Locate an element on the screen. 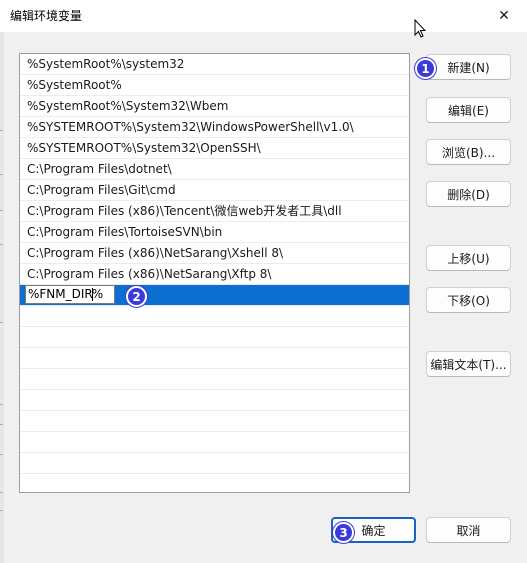 The height and width of the screenshot is (563, 527). edit-text-after-caret: % is located at coordinates (97, 294).